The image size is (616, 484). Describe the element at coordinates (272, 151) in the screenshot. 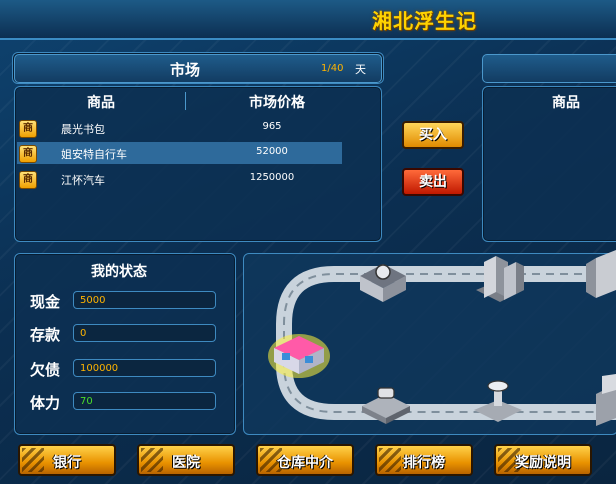

I see `goods-price: 52000` at that location.